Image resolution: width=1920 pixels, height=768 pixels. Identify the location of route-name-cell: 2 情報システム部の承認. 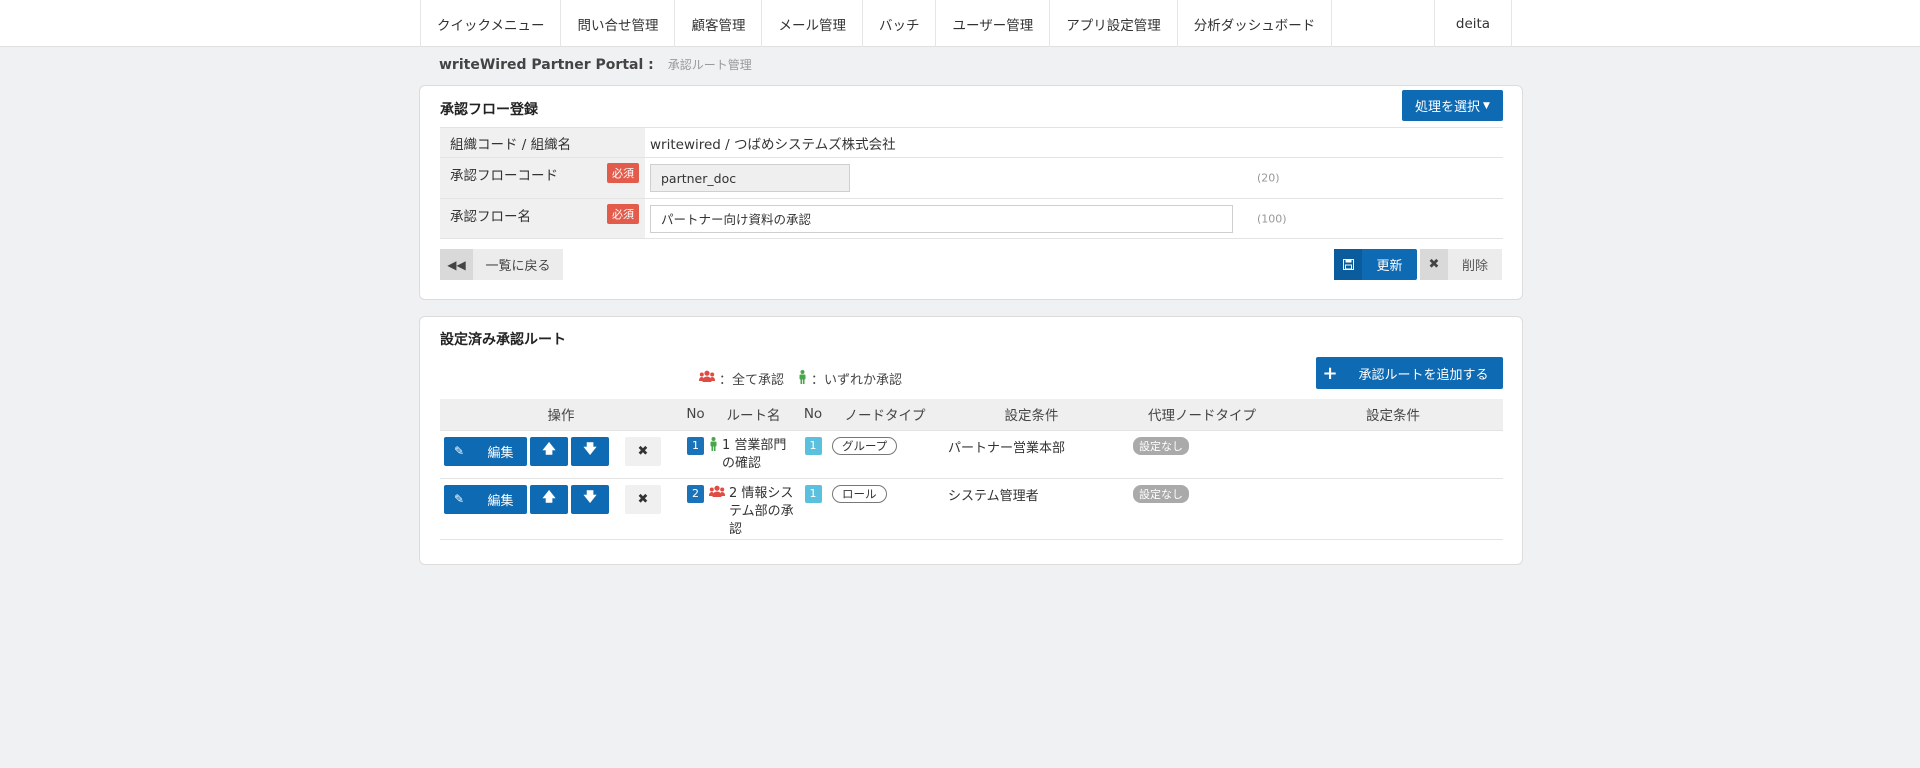
(753, 508).